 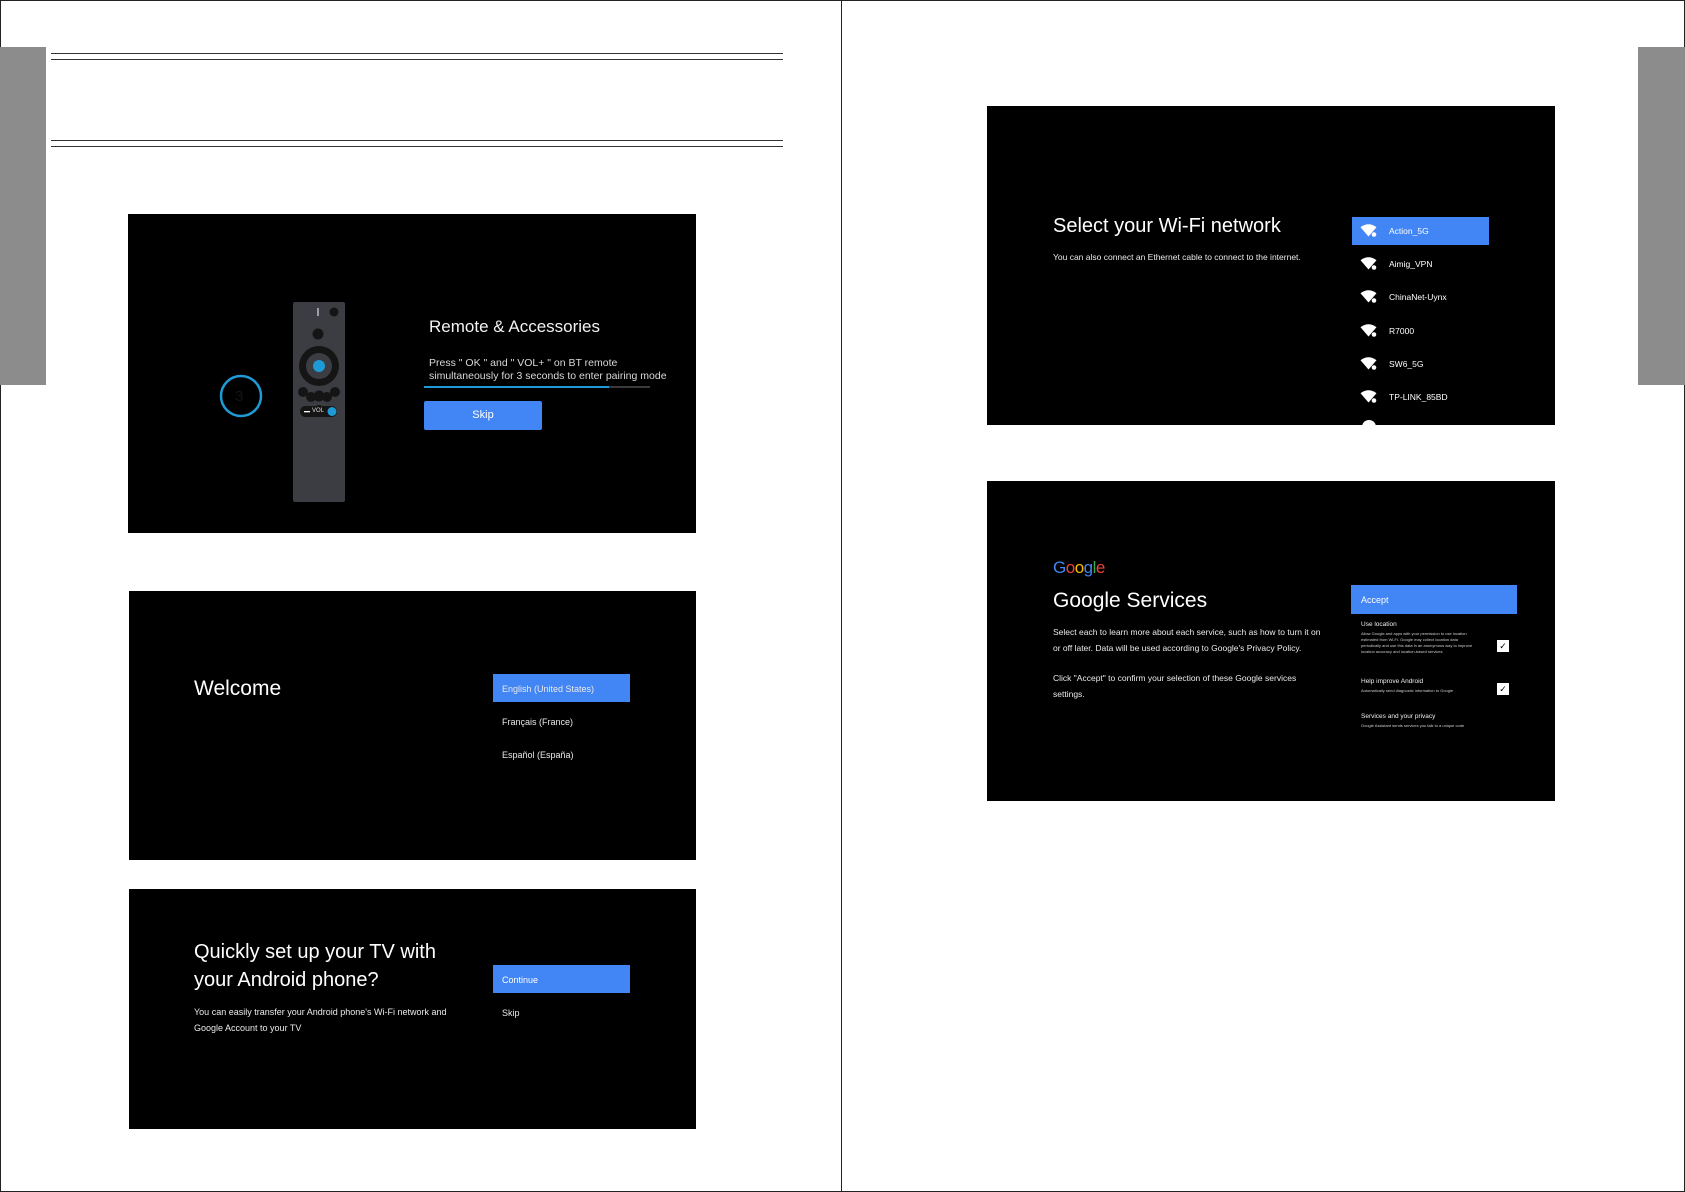 What do you see at coordinates (1402, 331) in the screenshot?
I see `wifi-network-name: R7000` at bounding box center [1402, 331].